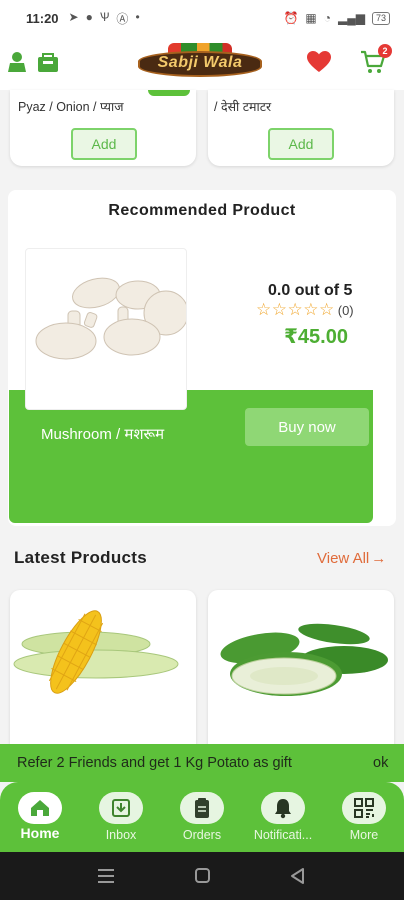 The image size is (404, 900). What do you see at coordinates (202, 210) in the screenshot?
I see `section-title: Recommended Product` at bounding box center [202, 210].